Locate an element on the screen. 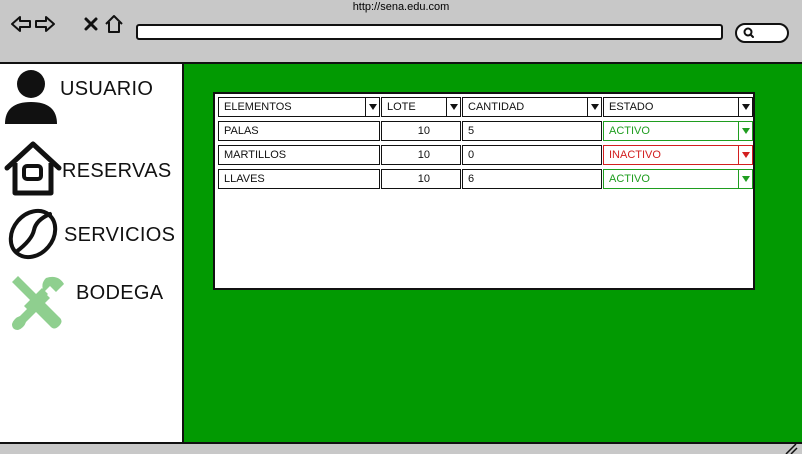  sidebar-item-reservas: RESERVAS is located at coordinates (87, 168).